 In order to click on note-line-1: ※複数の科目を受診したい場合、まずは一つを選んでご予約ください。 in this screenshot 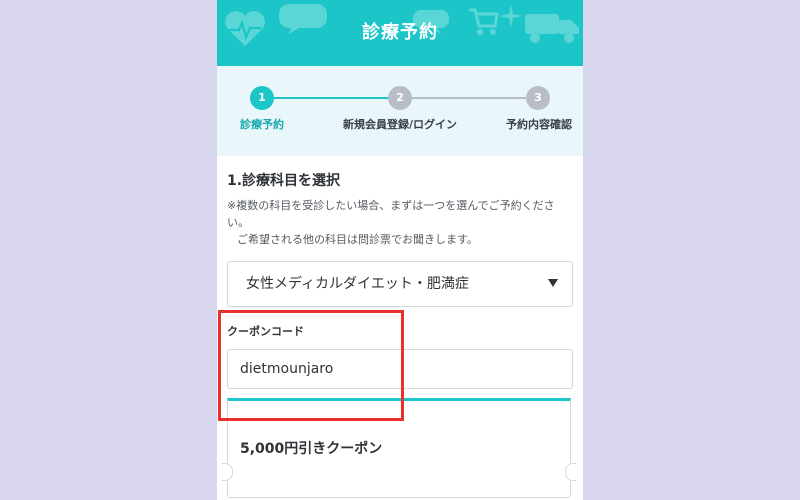, I will do `click(391, 214)`.